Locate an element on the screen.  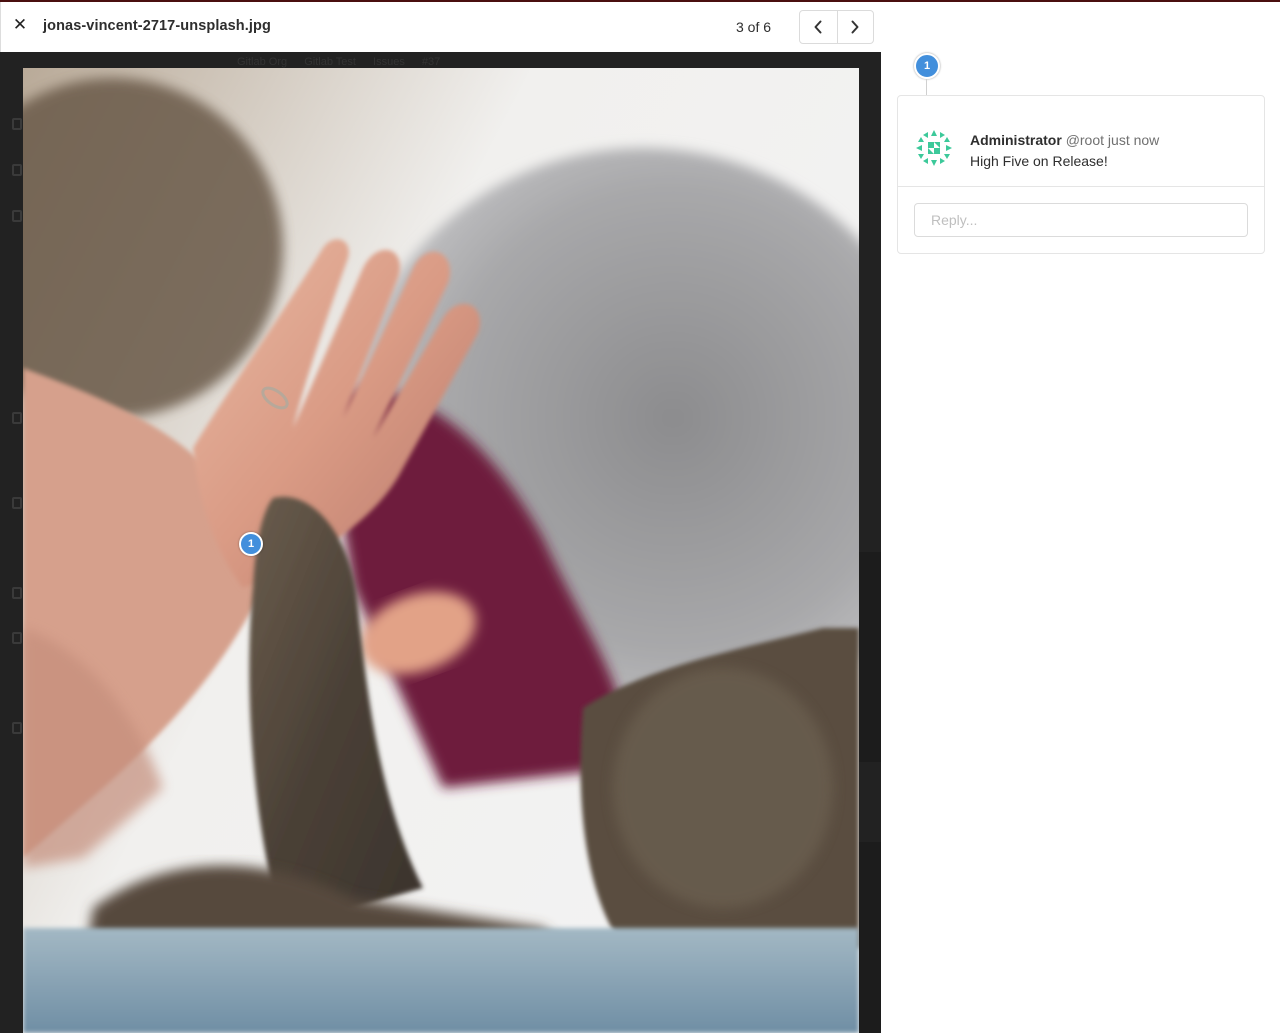
next-button is located at coordinates (855, 27).